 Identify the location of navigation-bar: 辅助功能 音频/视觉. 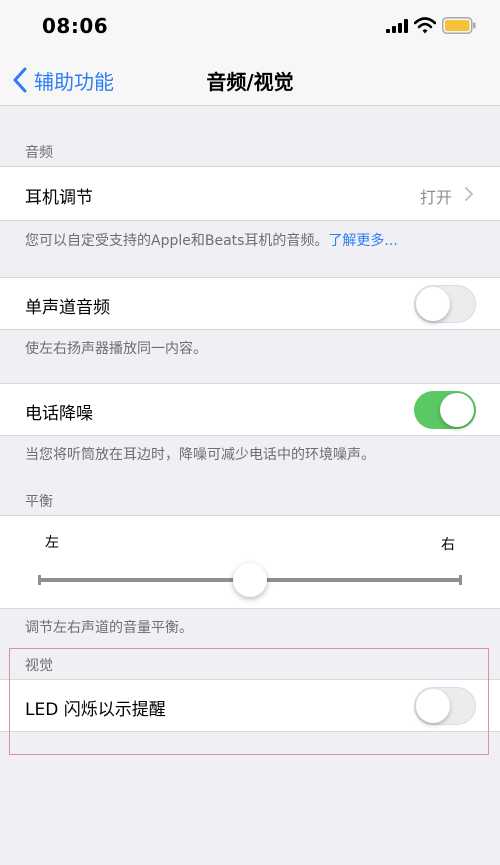
(250, 81).